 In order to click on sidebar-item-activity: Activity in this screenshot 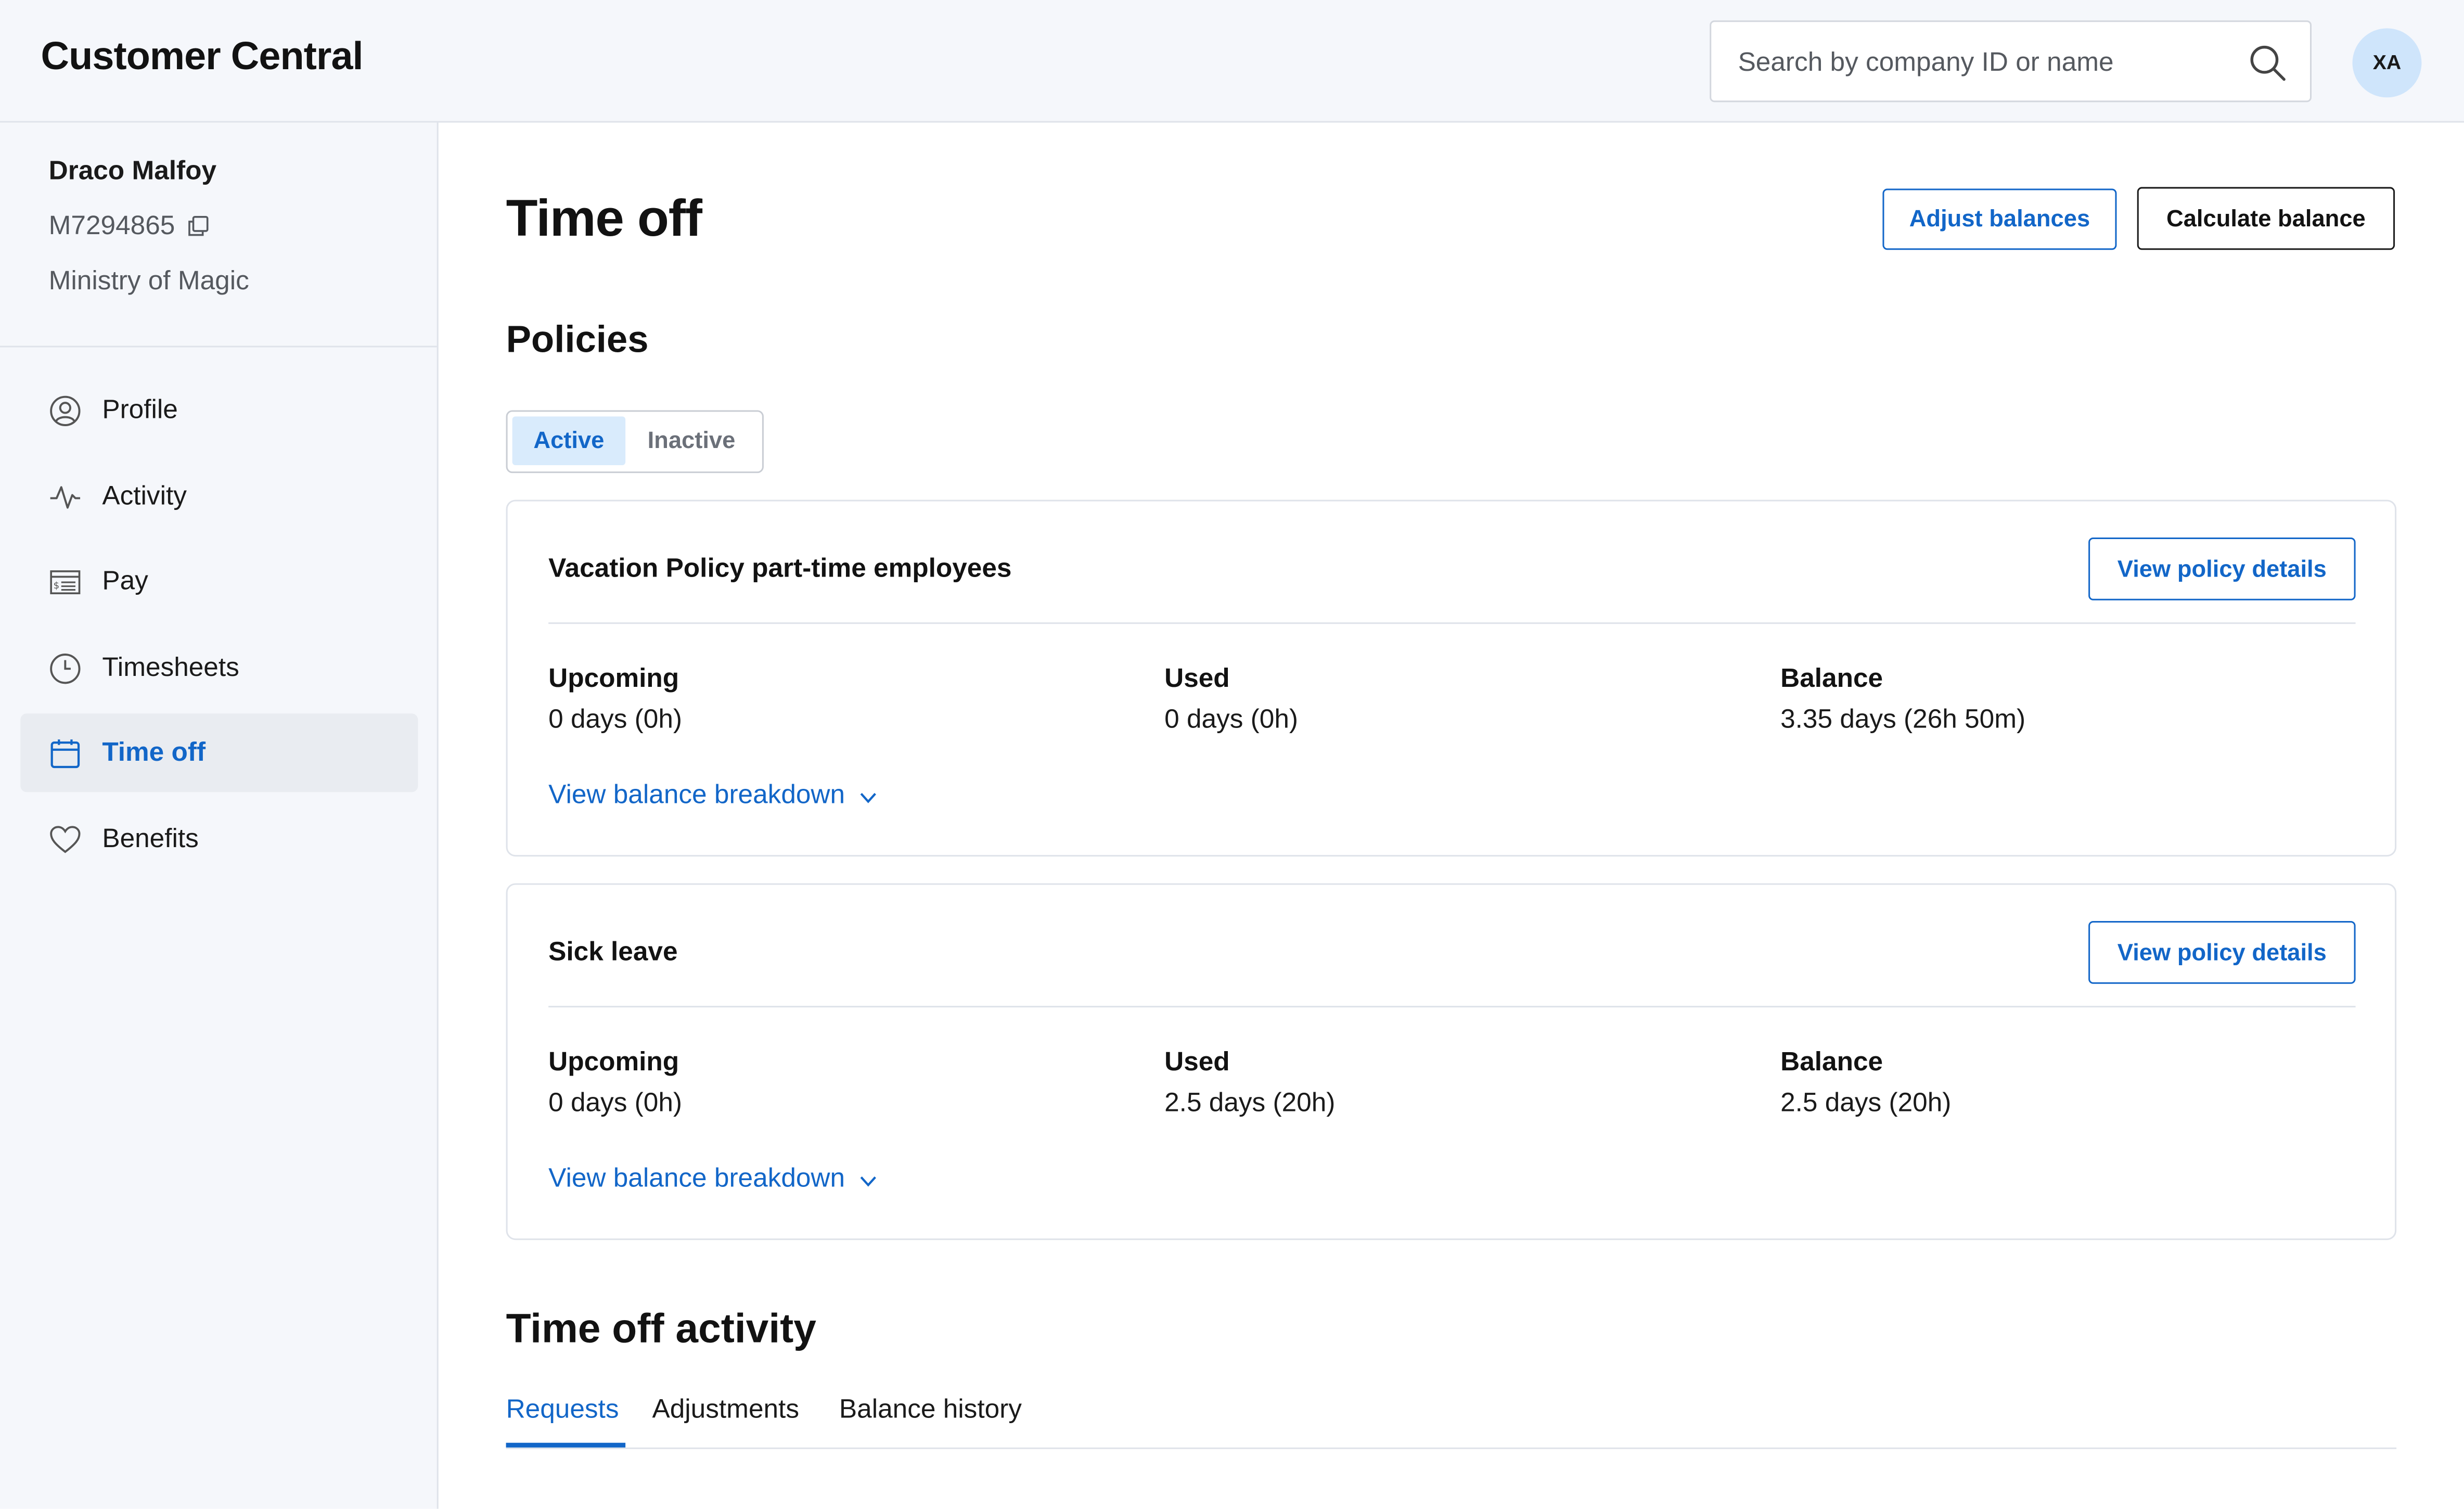, I will do `click(219, 495)`.